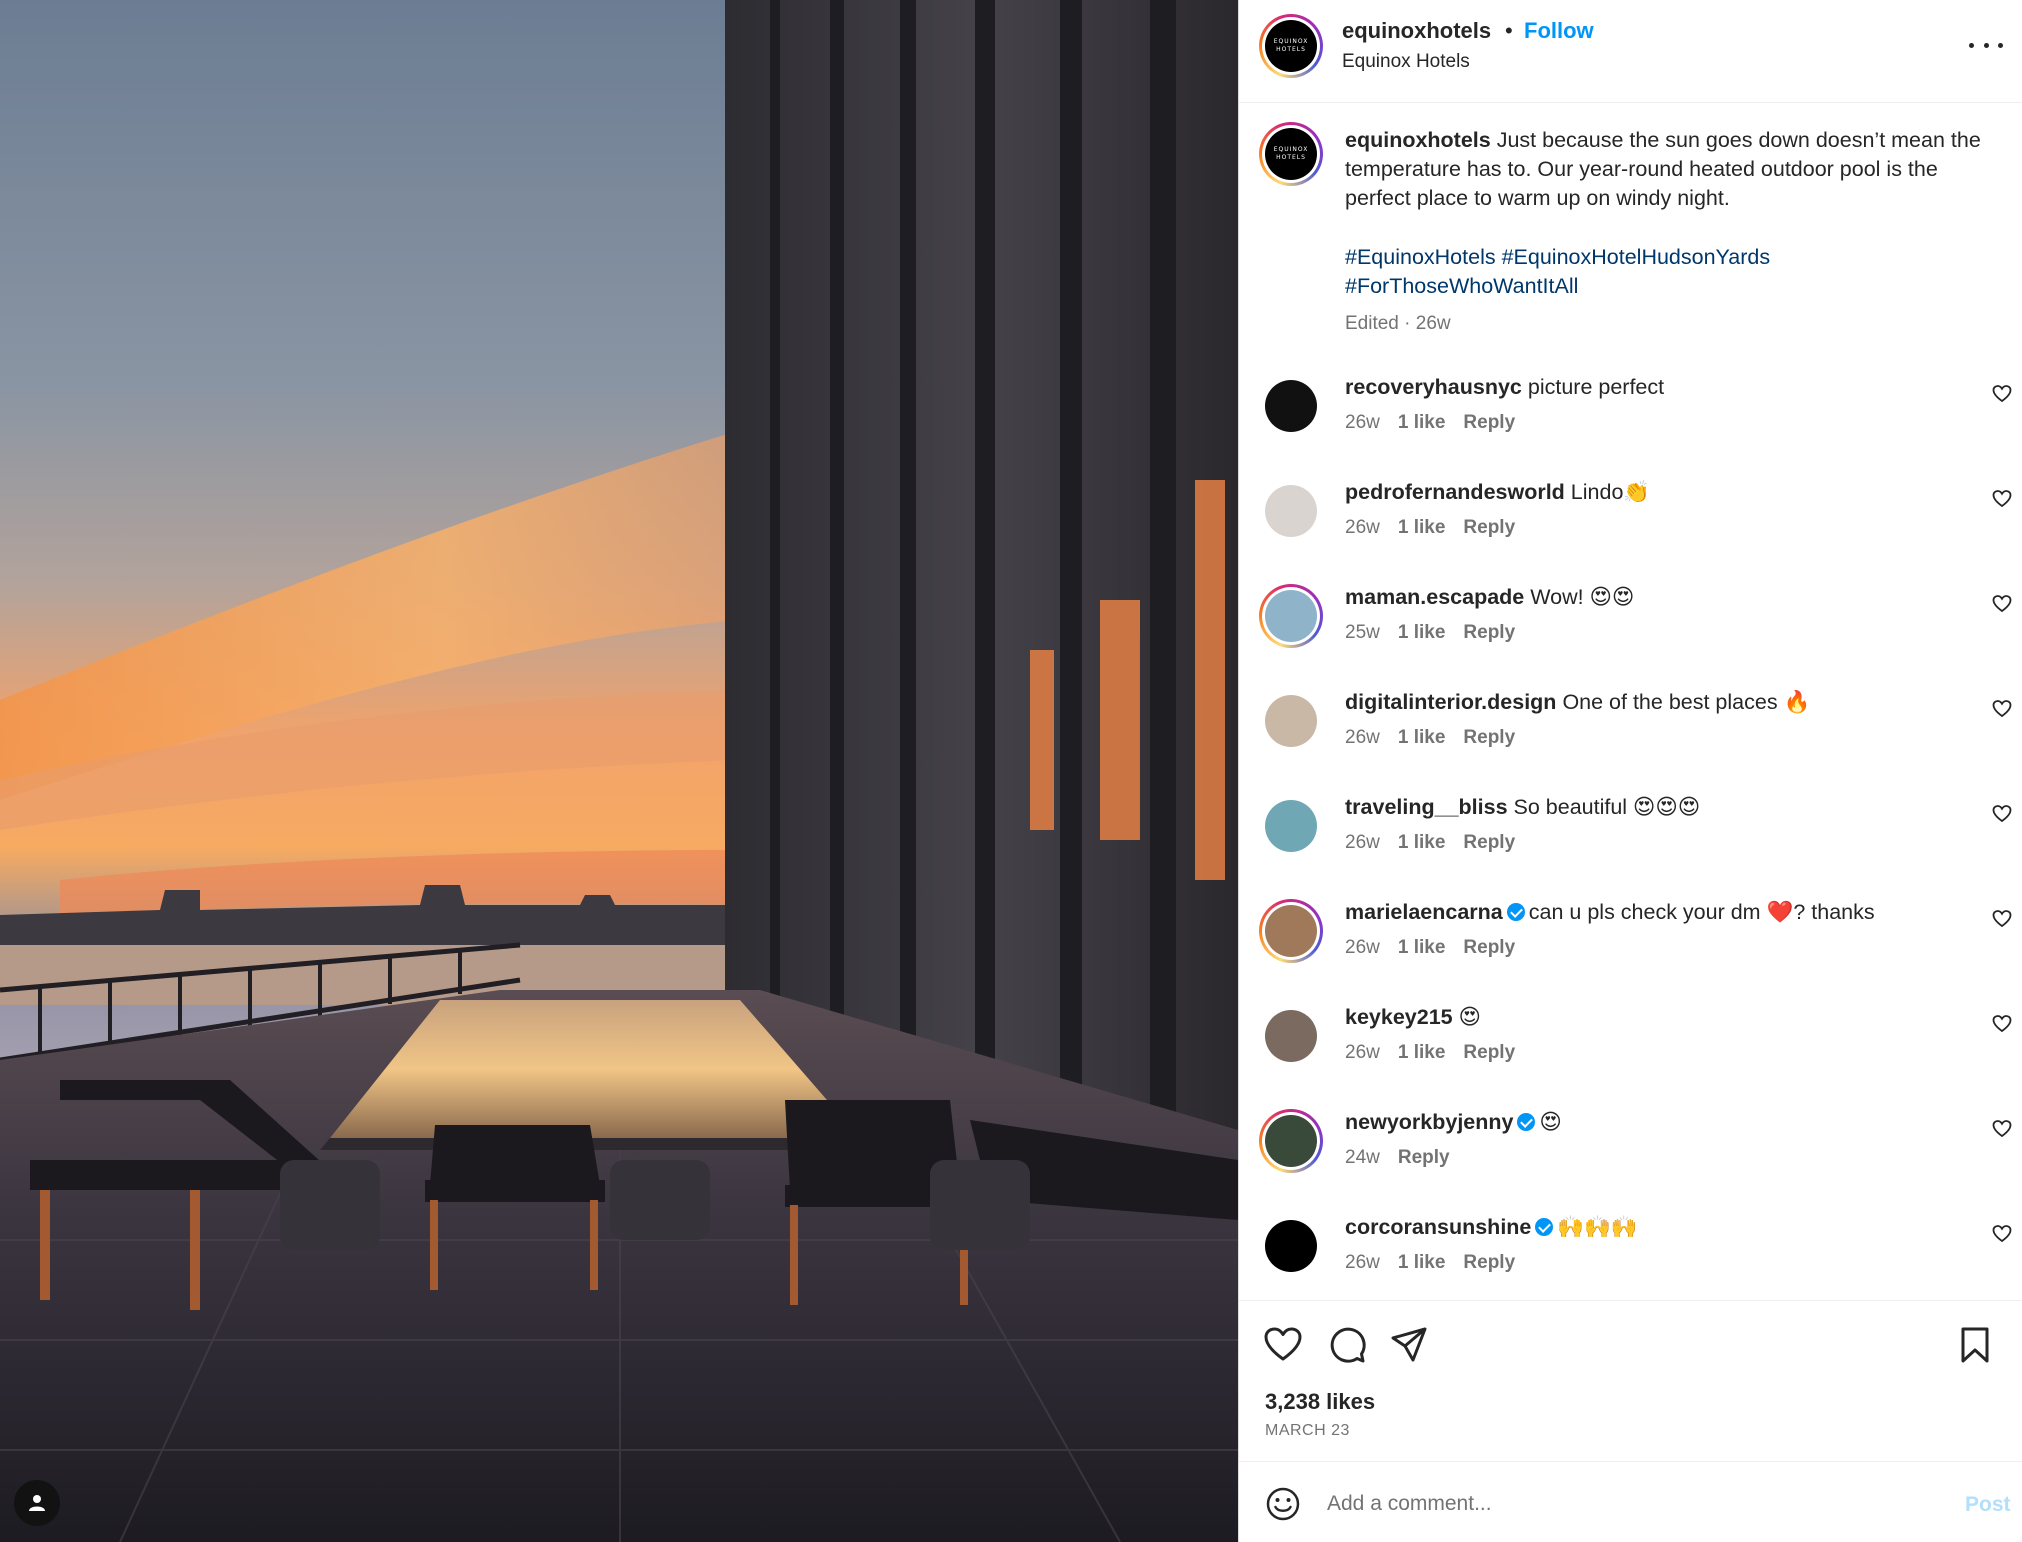 The height and width of the screenshot is (1542, 2022). What do you see at coordinates (1429, 1122) in the screenshot?
I see `commenter-username: newyorkbyjenny` at bounding box center [1429, 1122].